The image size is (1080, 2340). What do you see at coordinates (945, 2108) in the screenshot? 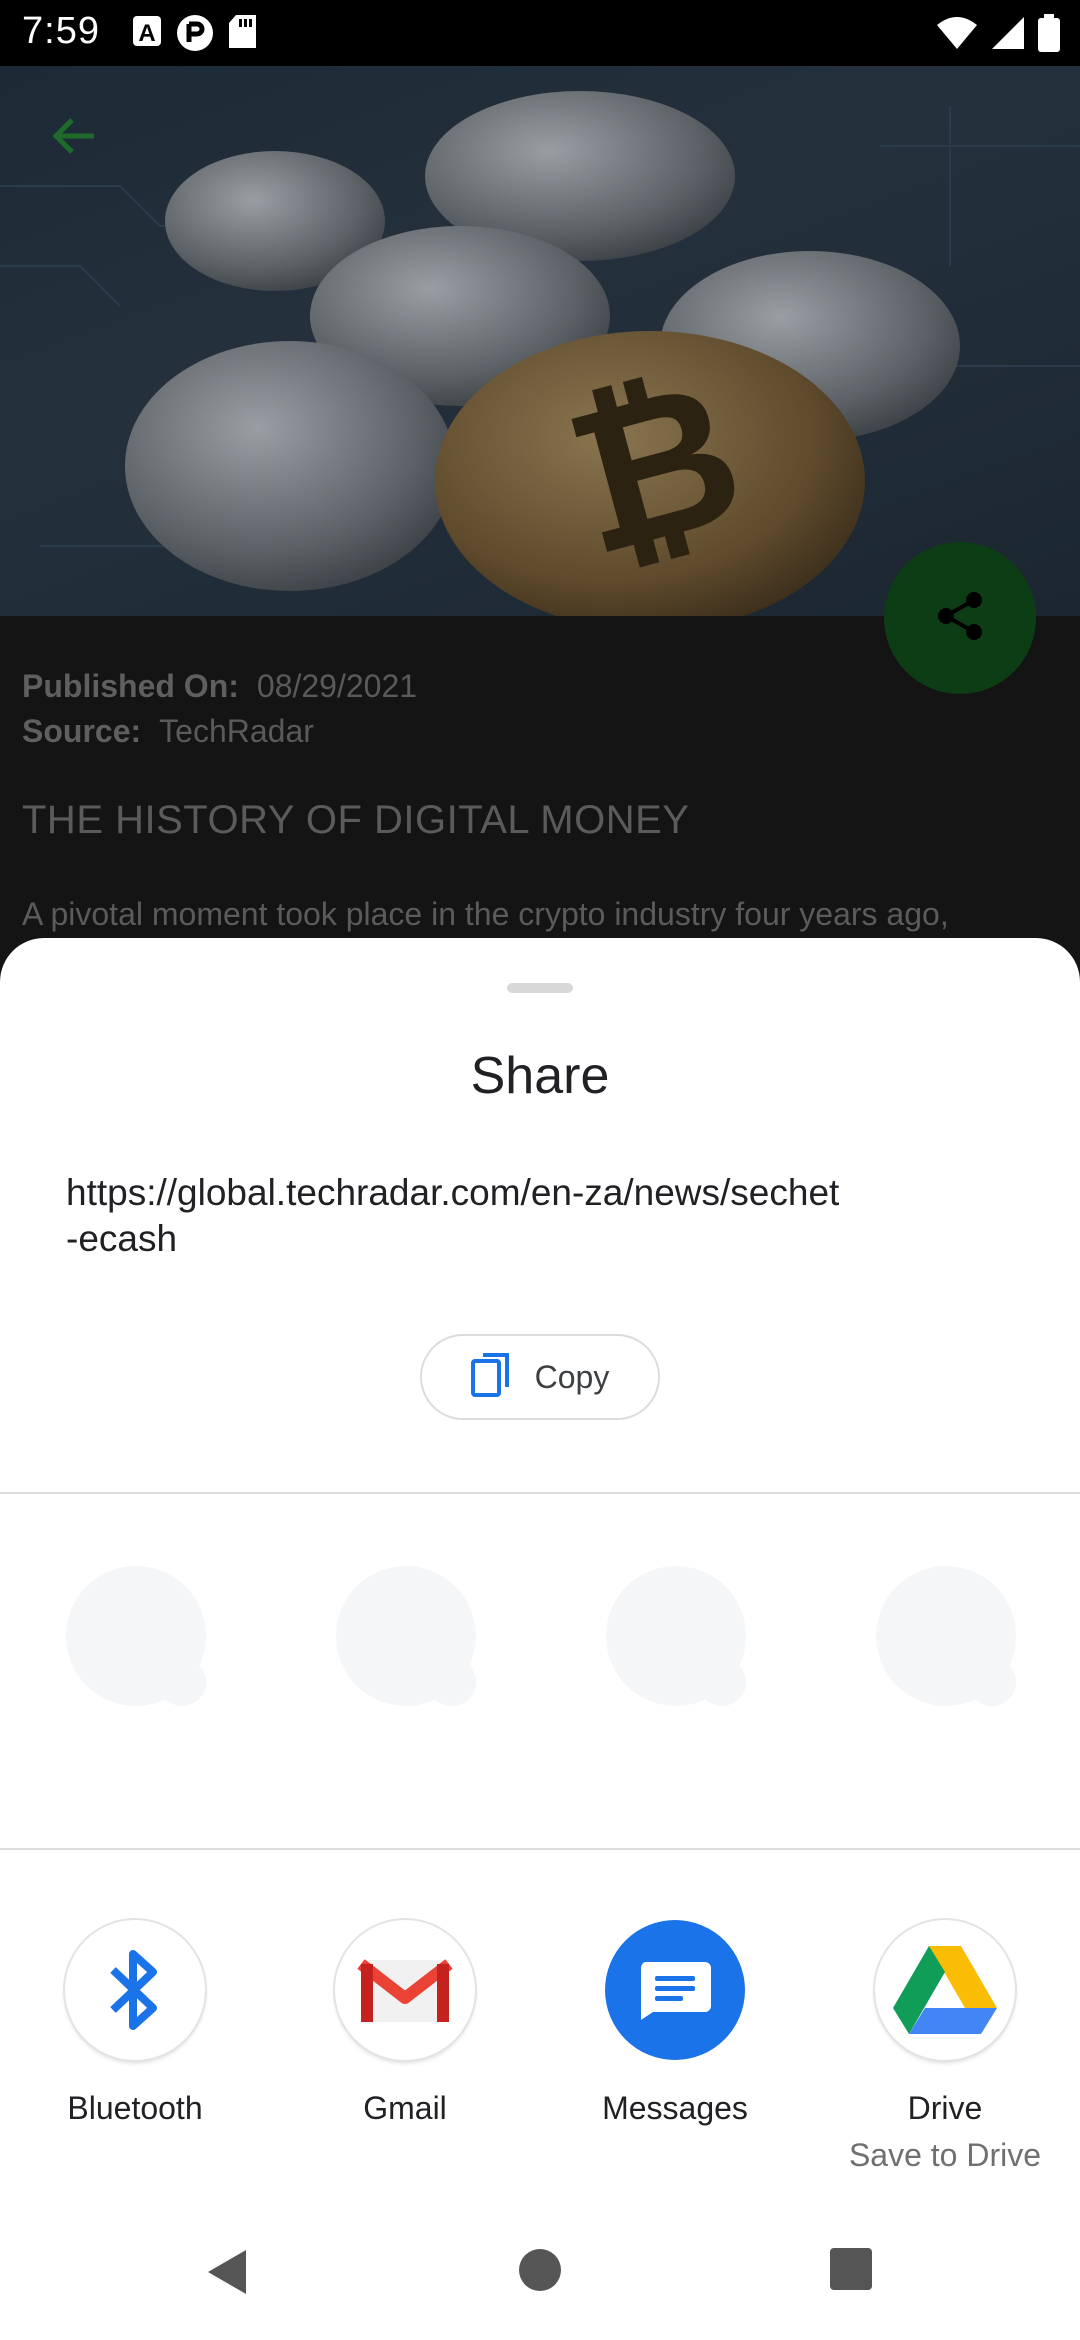
I see `drive-label: Drive` at bounding box center [945, 2108].